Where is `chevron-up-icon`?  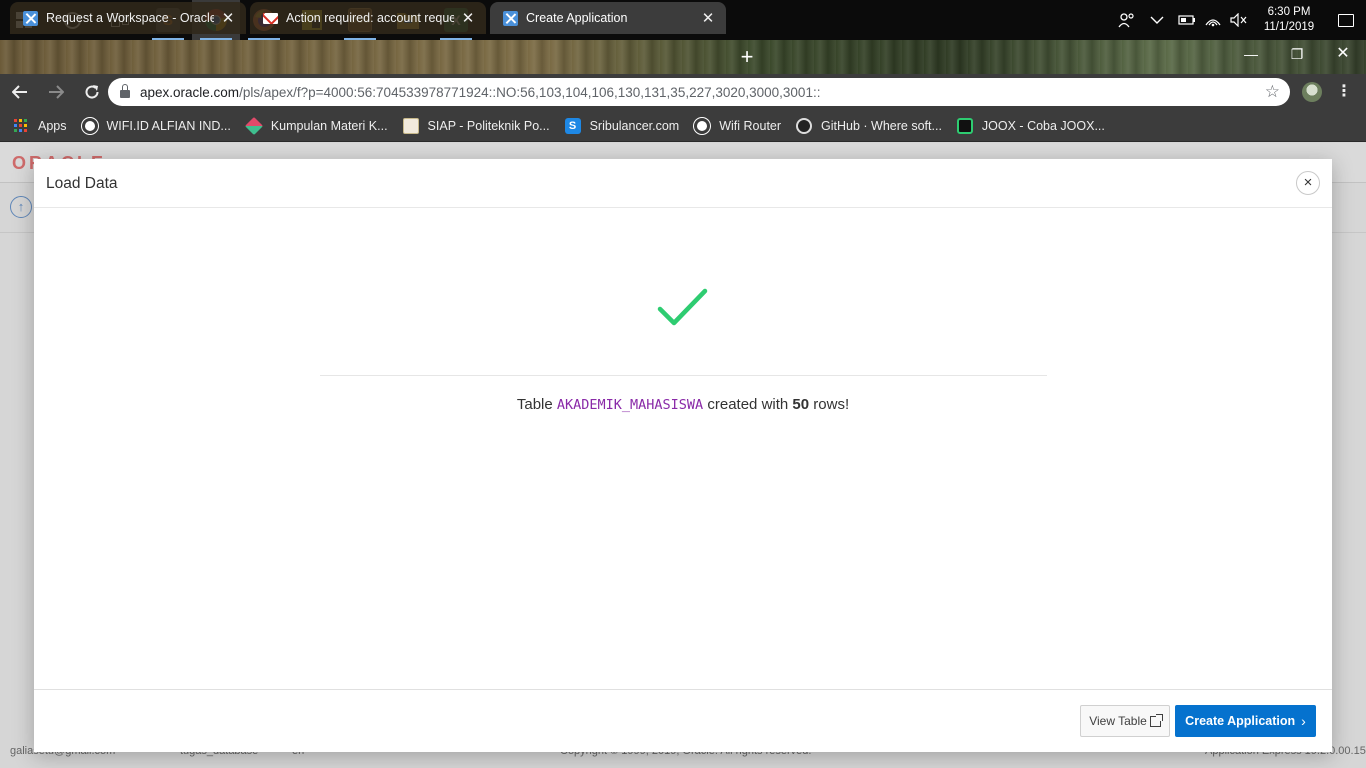
chevron-up-icon is located at coordinates (1157, 20).